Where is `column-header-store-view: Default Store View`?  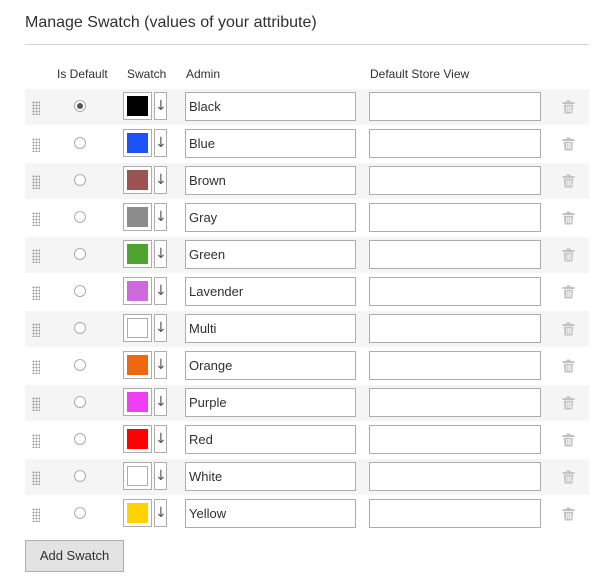
column-header-store-view: Default Store View is located at coordinates (420, 74).